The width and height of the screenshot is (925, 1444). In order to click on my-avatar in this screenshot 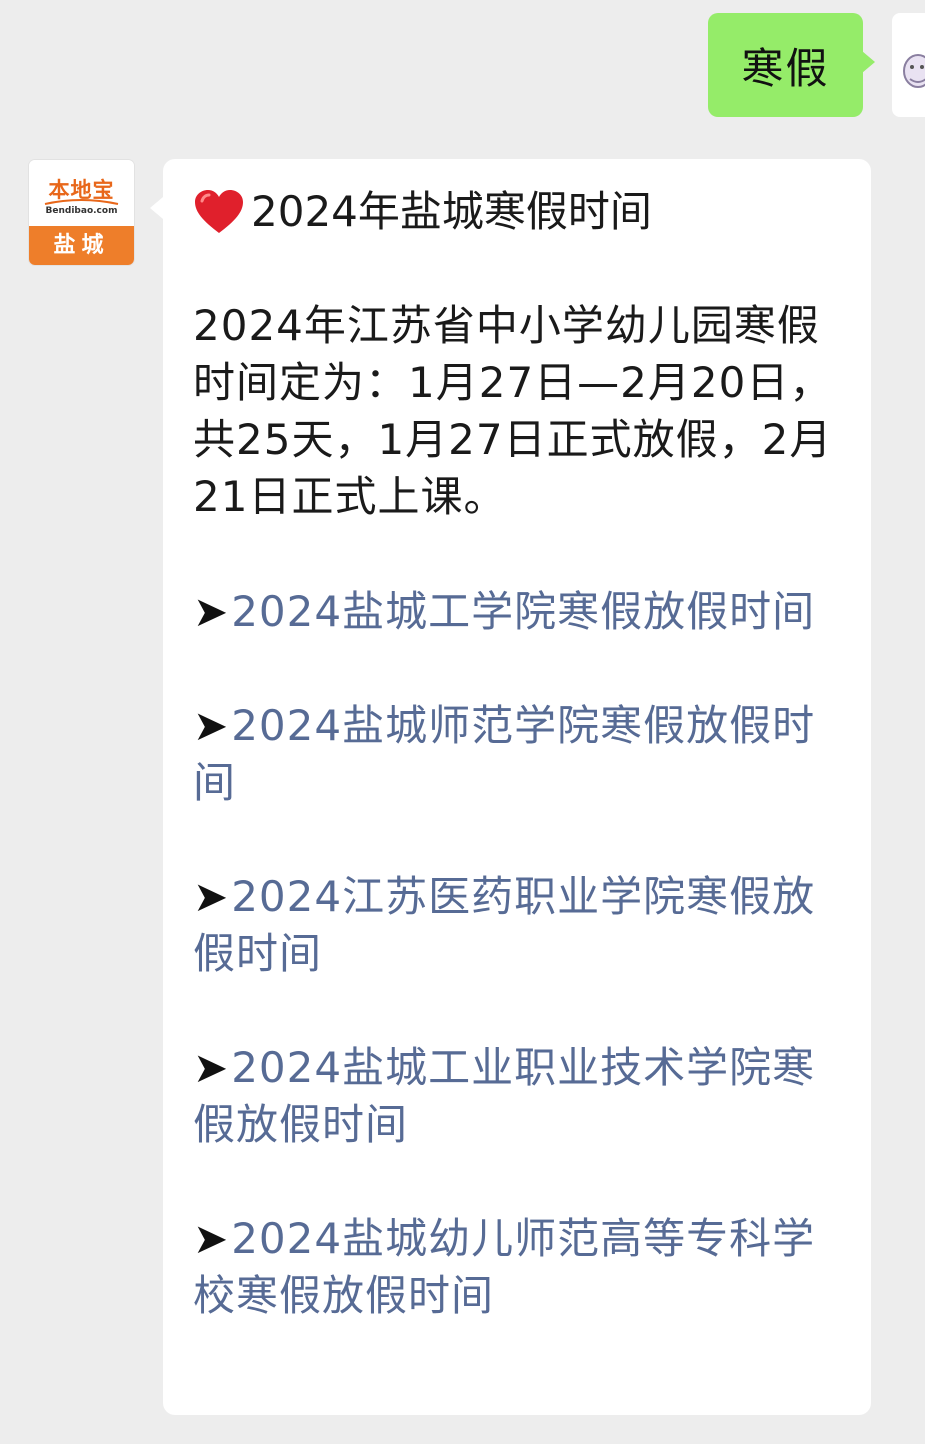, I will do `click(908, 65)`.